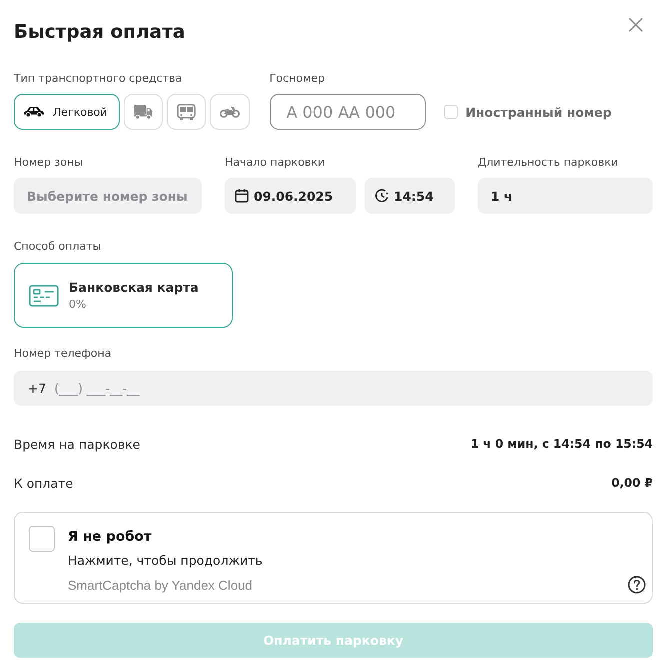  Describe the element at coordinates (561, 444) in the screenshot. I see `summary-value: 1 ч 0 мин, с 14:54 по 15:54` at that location.